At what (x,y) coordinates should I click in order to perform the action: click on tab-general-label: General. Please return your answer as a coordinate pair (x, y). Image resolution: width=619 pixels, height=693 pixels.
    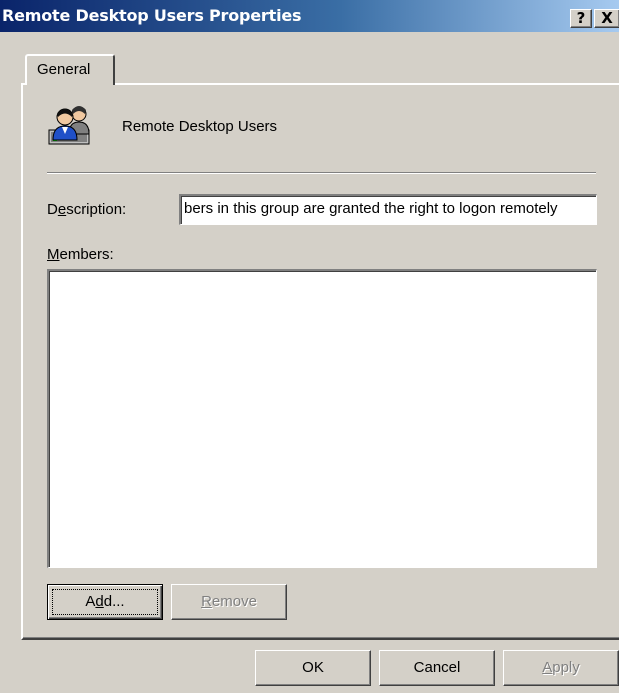
    Looking at the image, I should click on (64, 69).